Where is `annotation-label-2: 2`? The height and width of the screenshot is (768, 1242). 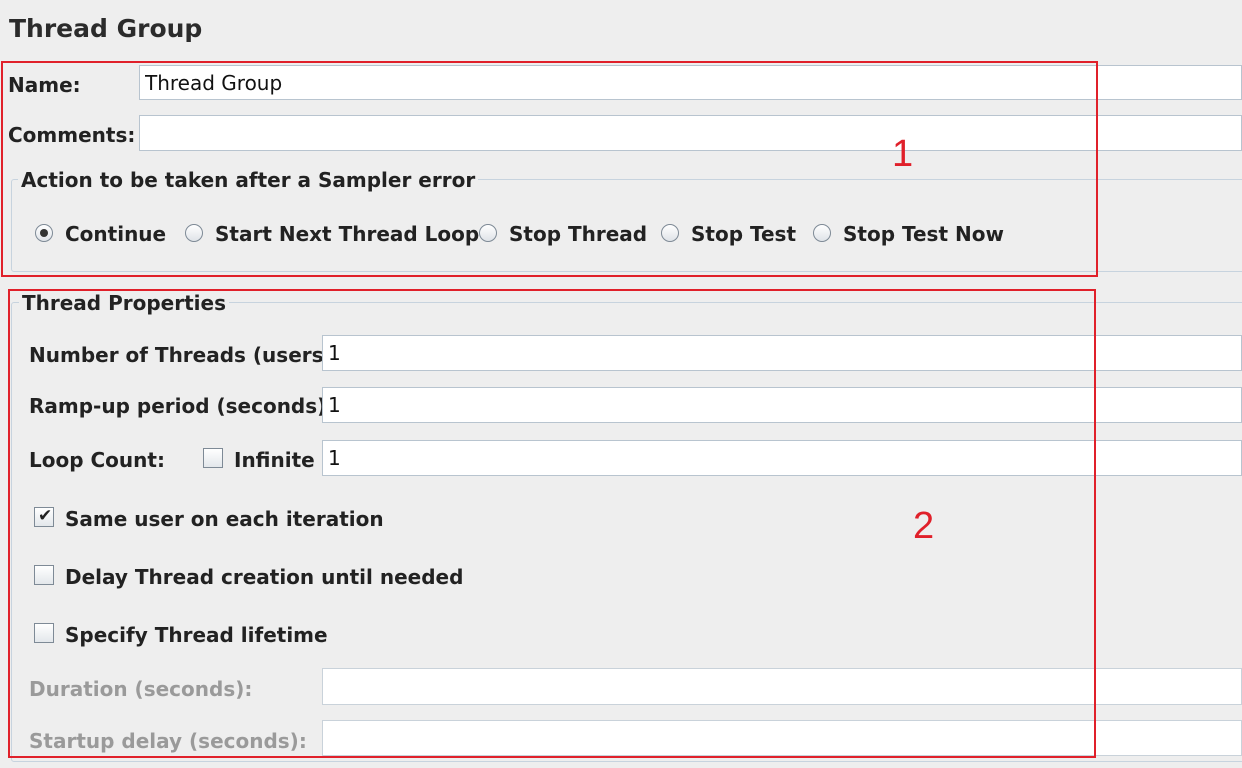
annotation-label-2: 2 is located at coordinates (924, 526).